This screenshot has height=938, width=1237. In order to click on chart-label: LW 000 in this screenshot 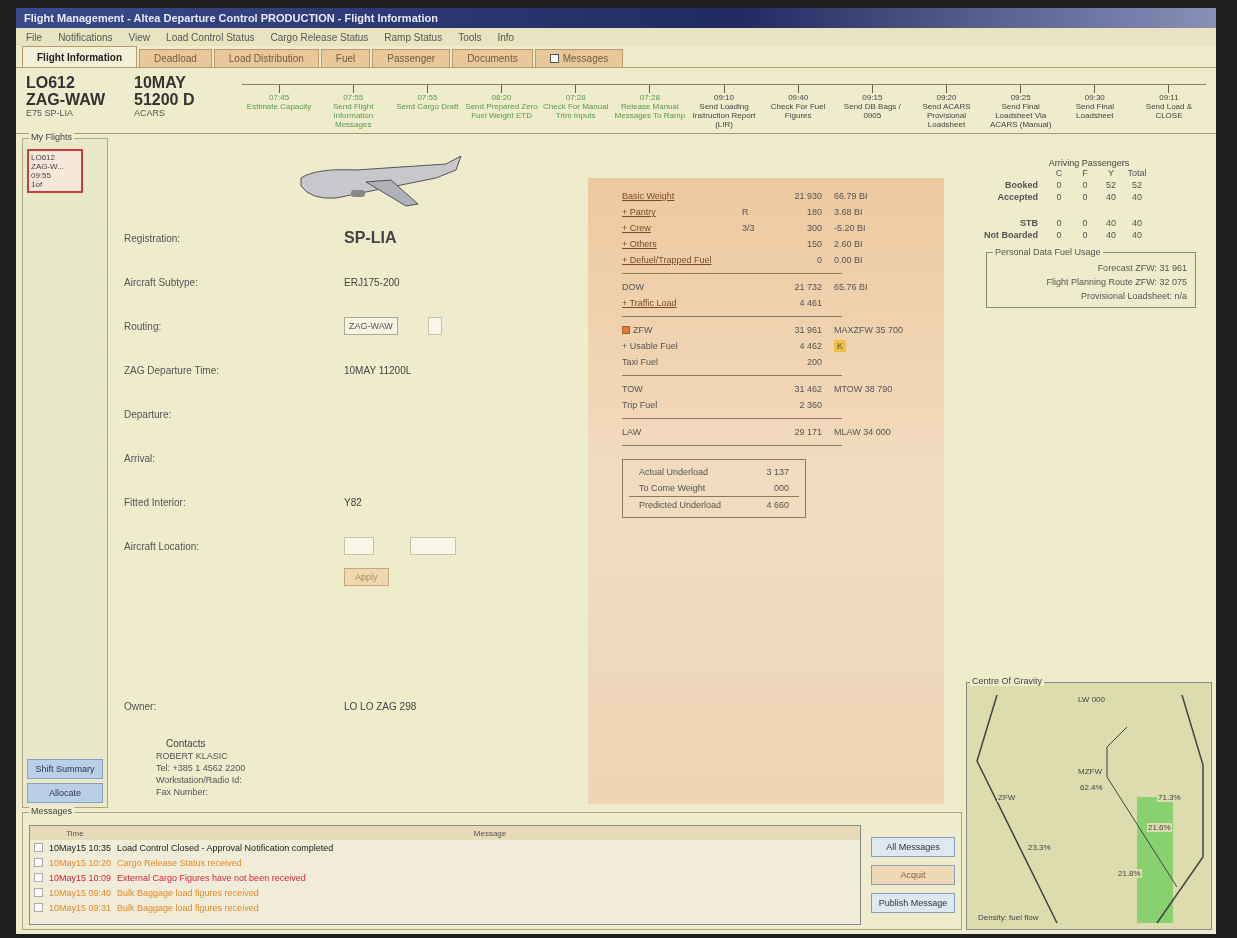, I will do `click(1091, 699)`.